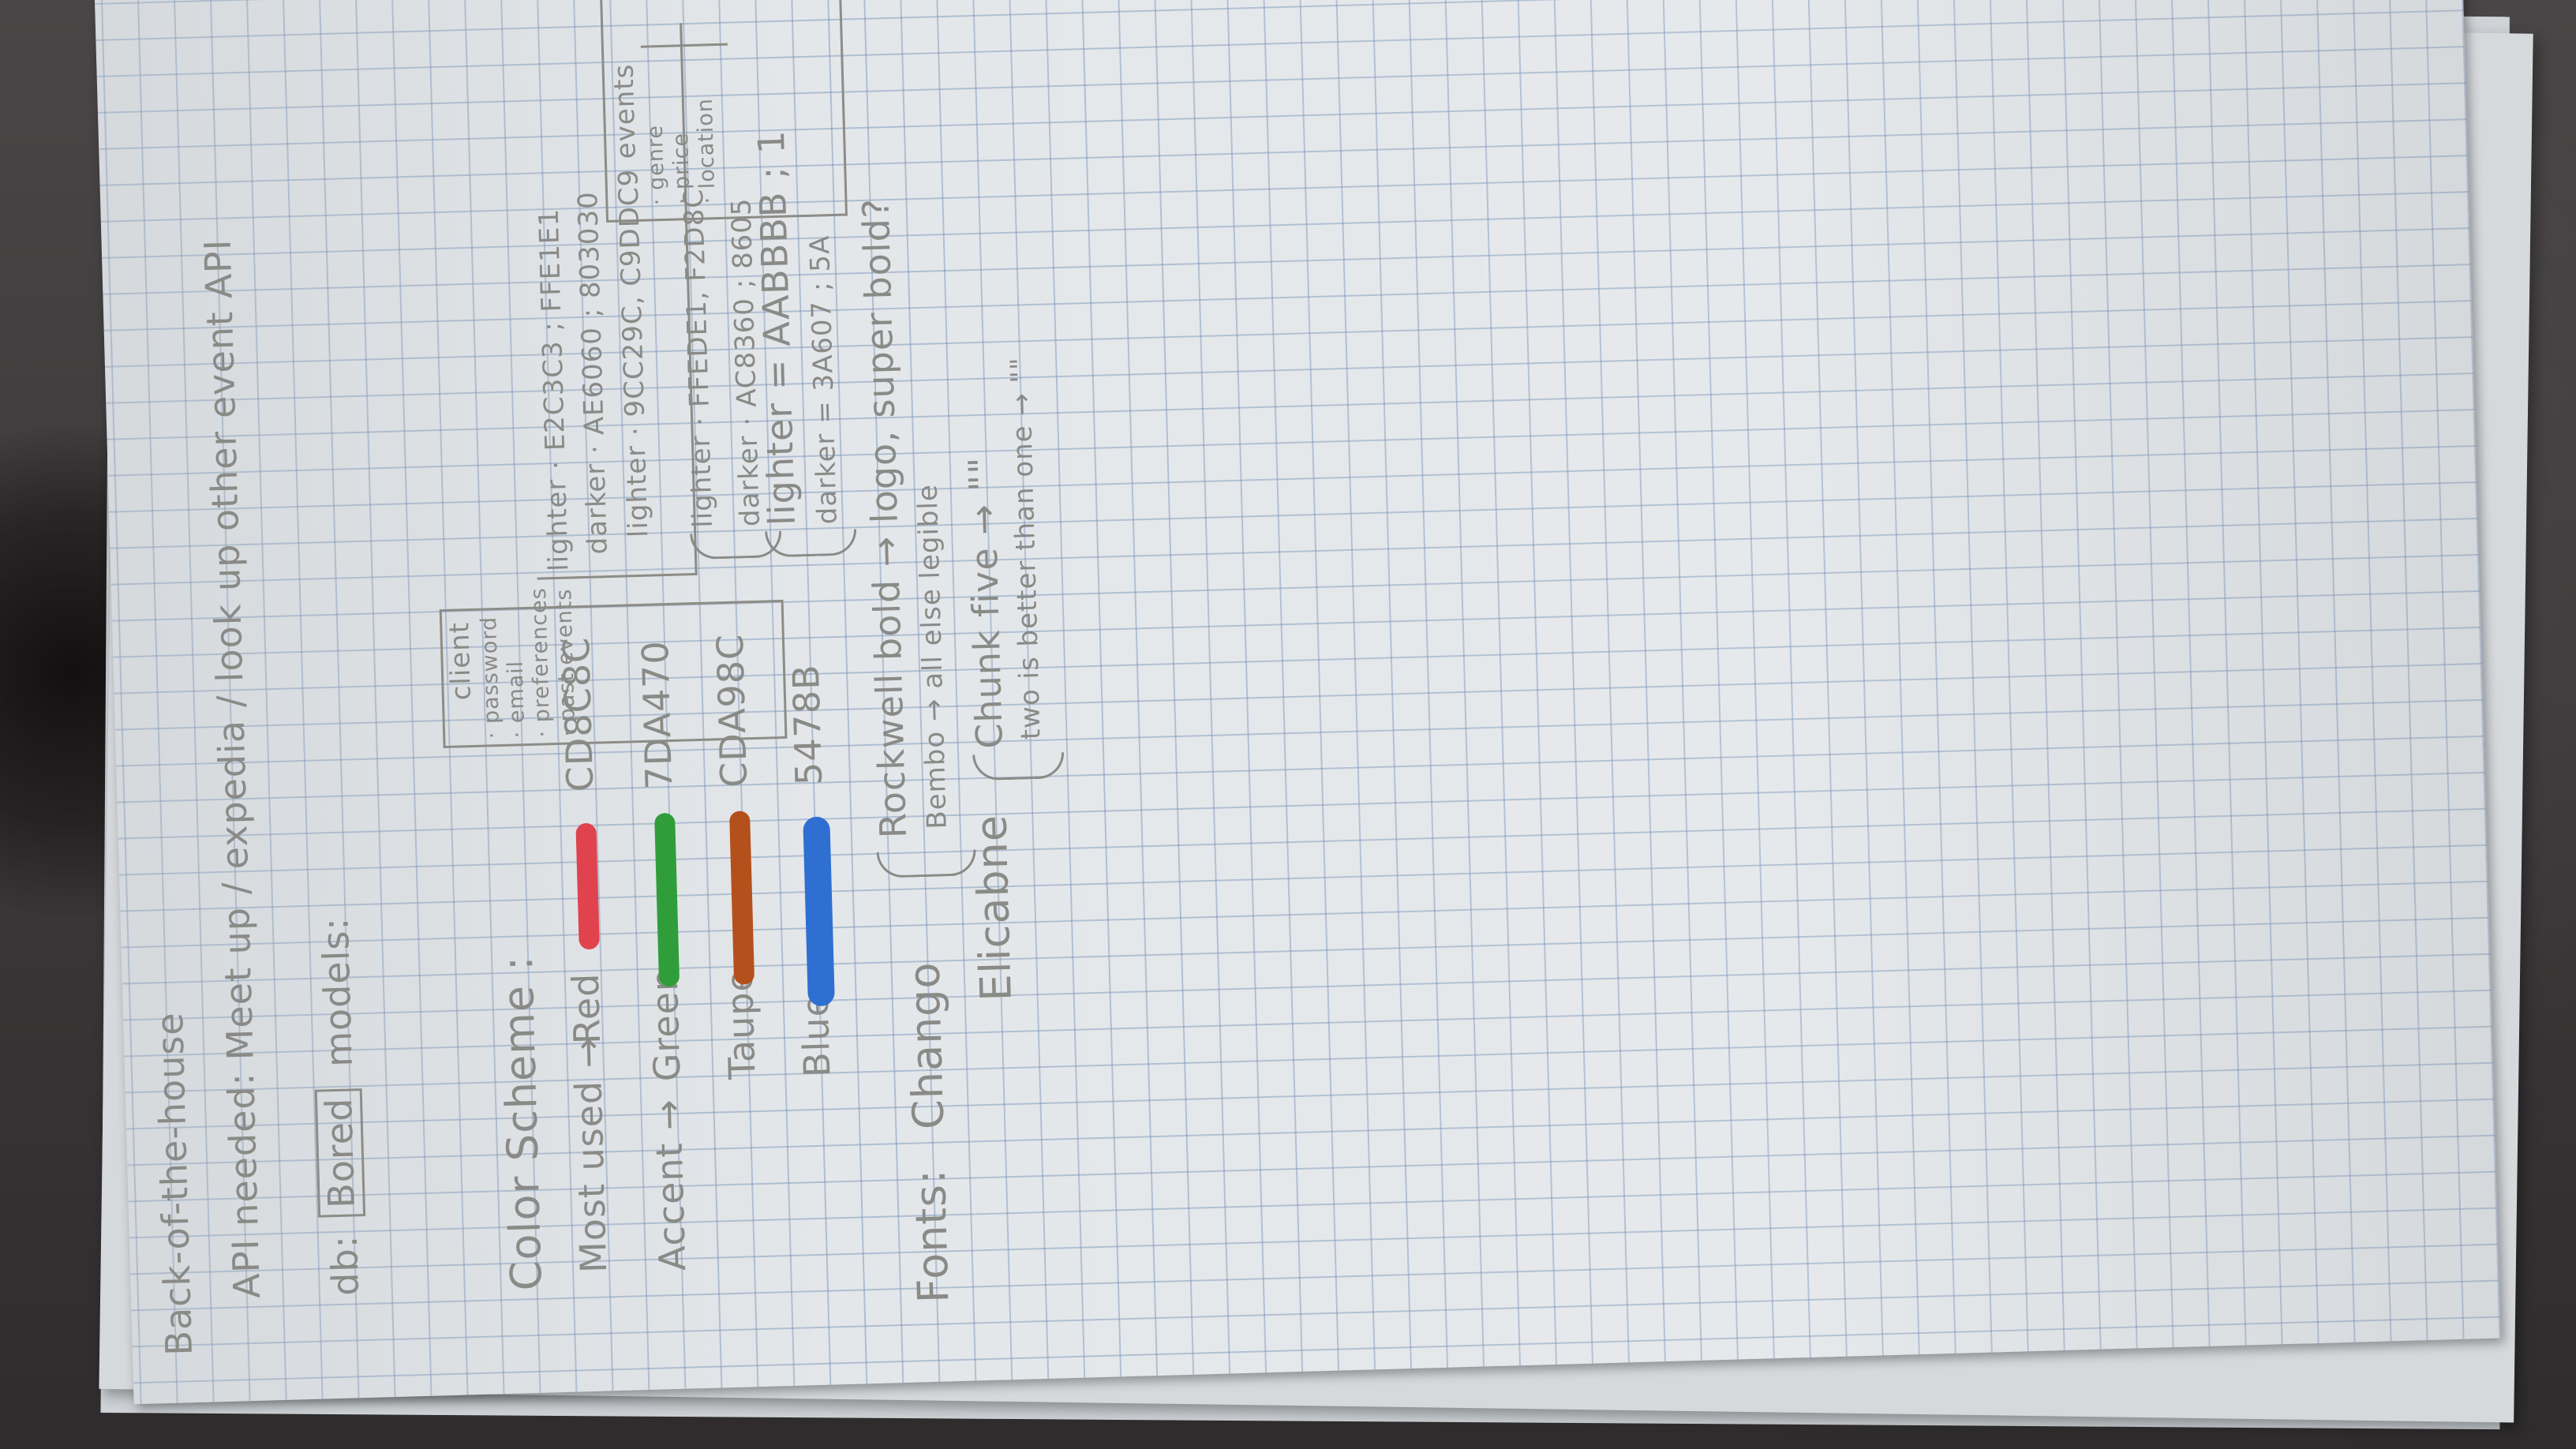 This screenshot has width=2576, height=1449. Describe the element at coordinates (819, 911) in the screenshot. I see `color-swatch-blue` at that location.